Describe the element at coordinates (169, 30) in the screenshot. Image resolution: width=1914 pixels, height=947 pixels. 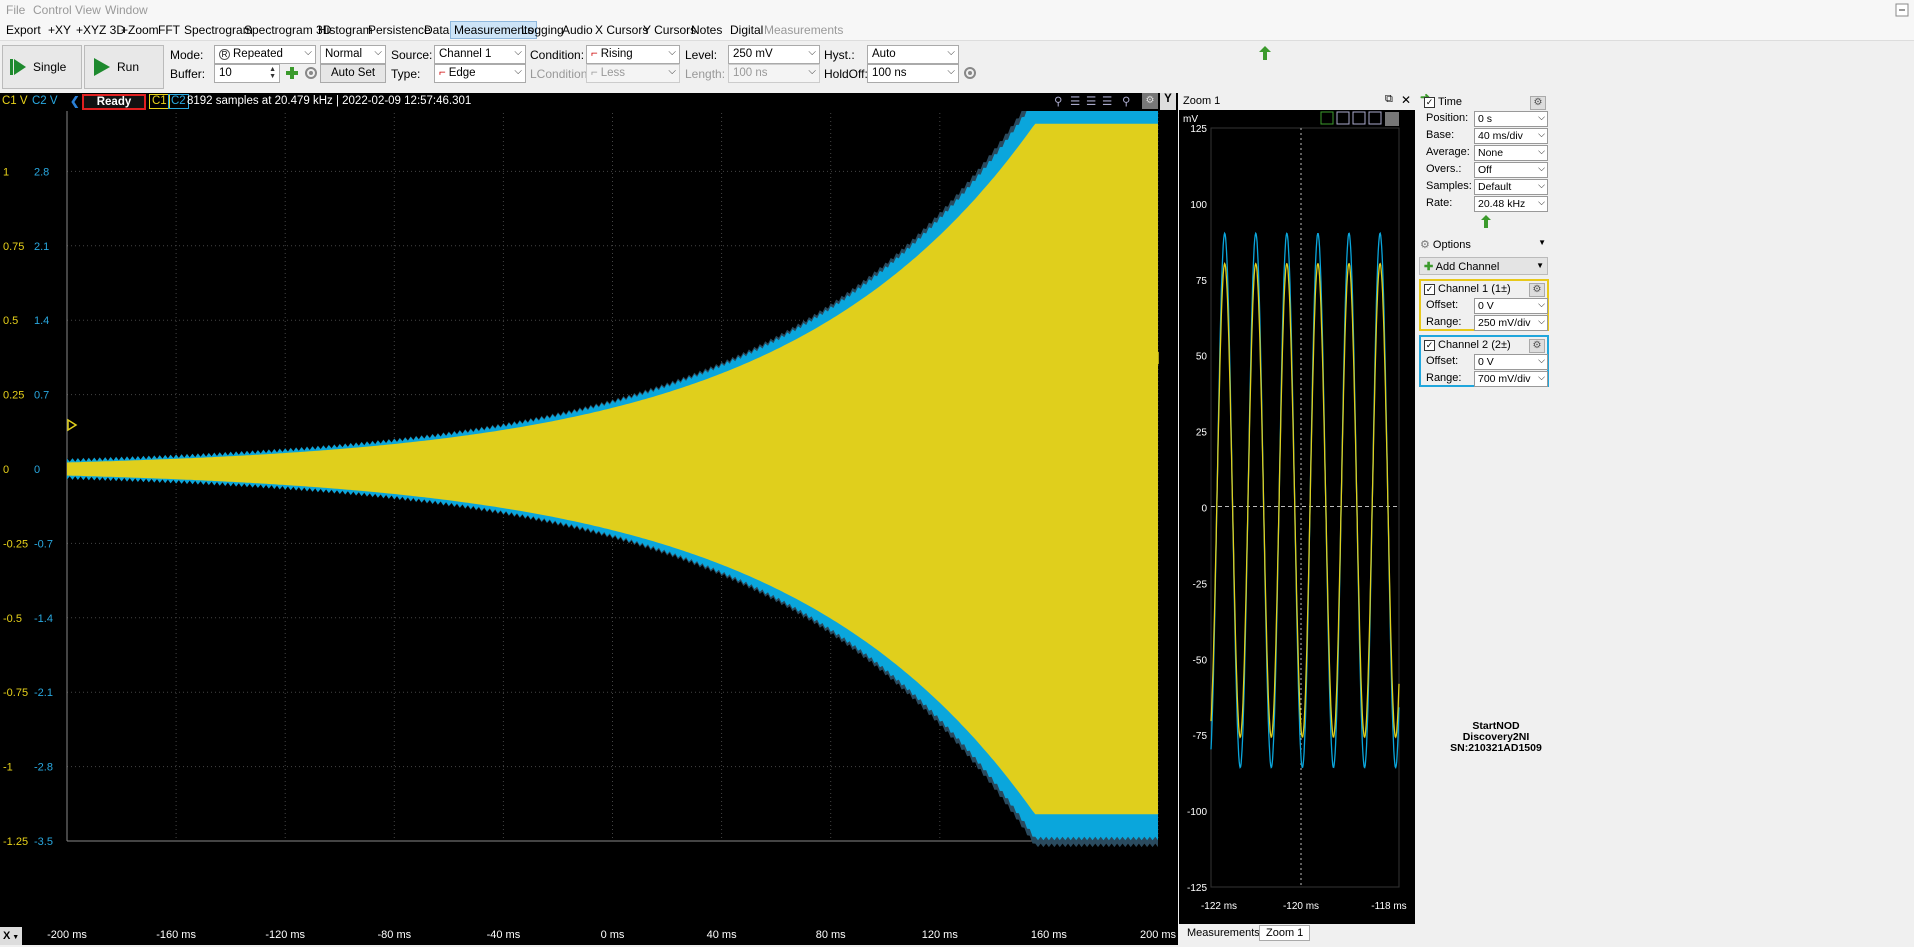
I see `tab-fft: FFT` at that location.